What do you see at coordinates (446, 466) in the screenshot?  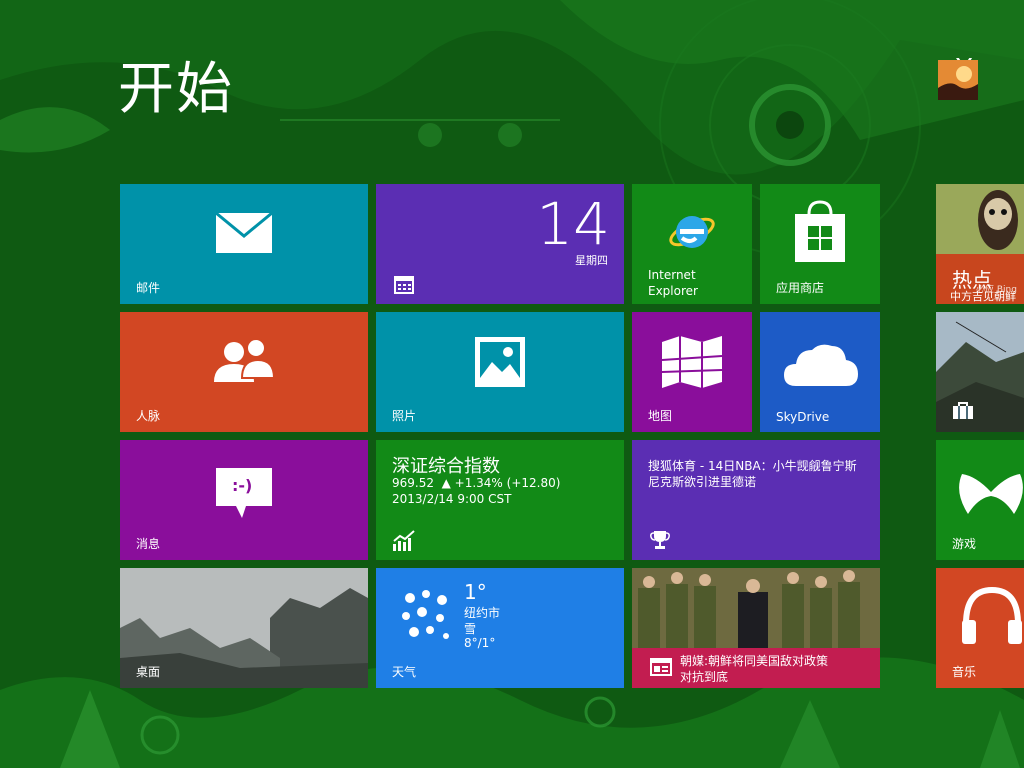 I see `finance-title: 深证综合指数` at bounding box center [446, 466].